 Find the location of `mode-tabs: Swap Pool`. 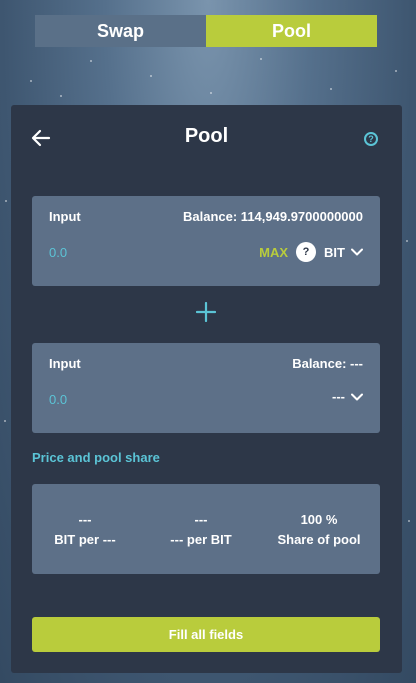

mode-tabs: Swap Pool is located at coordinates (206, 31).